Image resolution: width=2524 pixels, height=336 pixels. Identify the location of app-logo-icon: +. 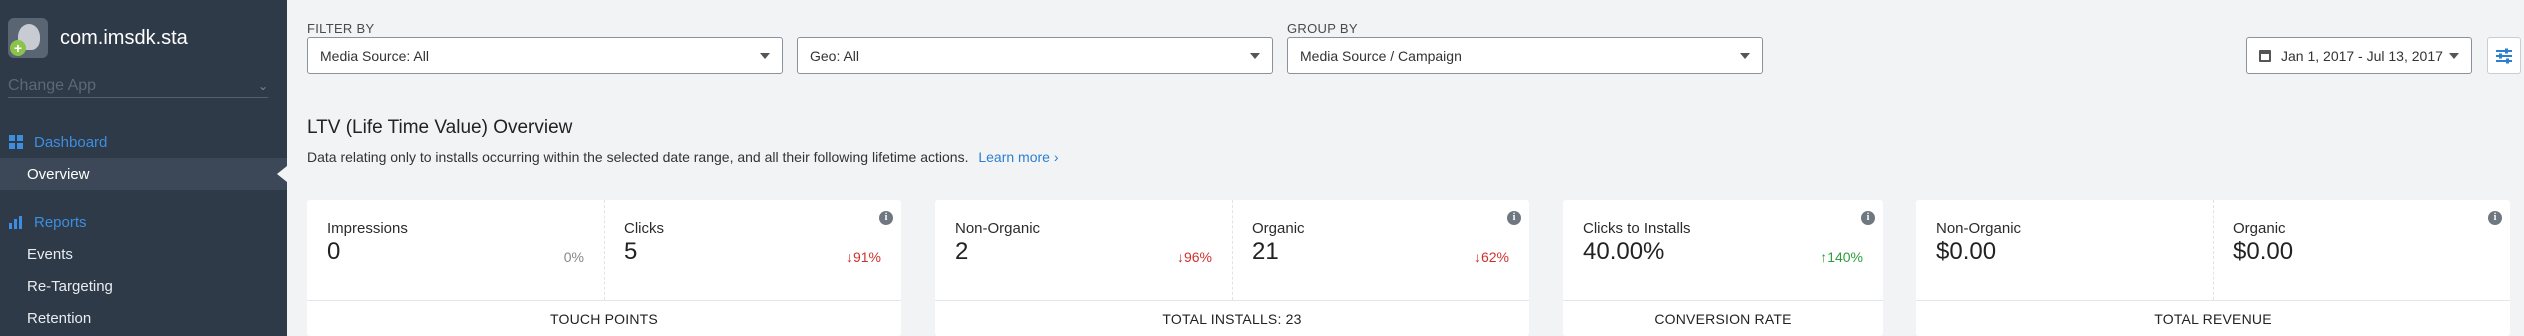
(28, 38).